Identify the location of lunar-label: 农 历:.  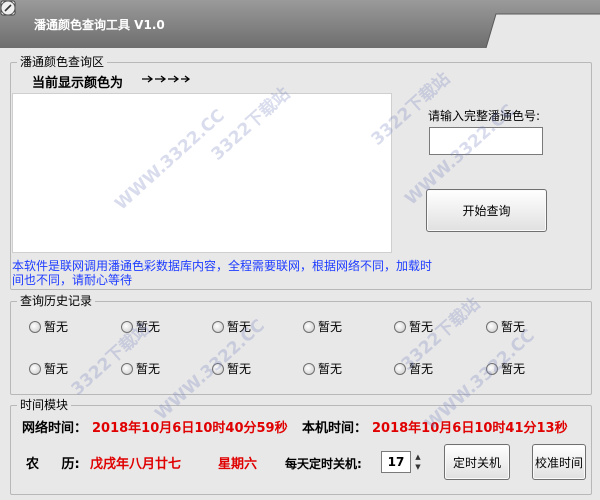
(53, 464).